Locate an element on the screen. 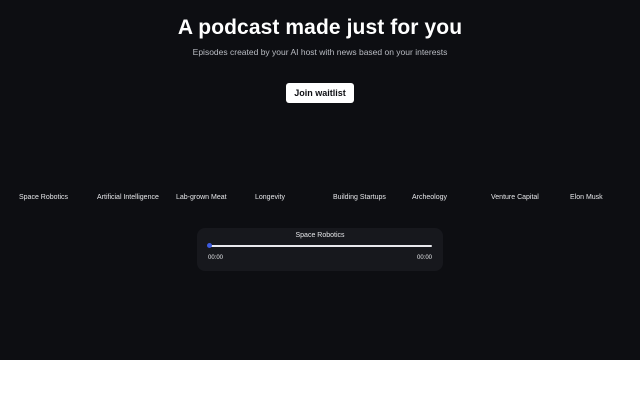 The width and height of the screenshot is (640, 400). topic-space-robotics: Space Robotics is located at coordinates (43, 197).